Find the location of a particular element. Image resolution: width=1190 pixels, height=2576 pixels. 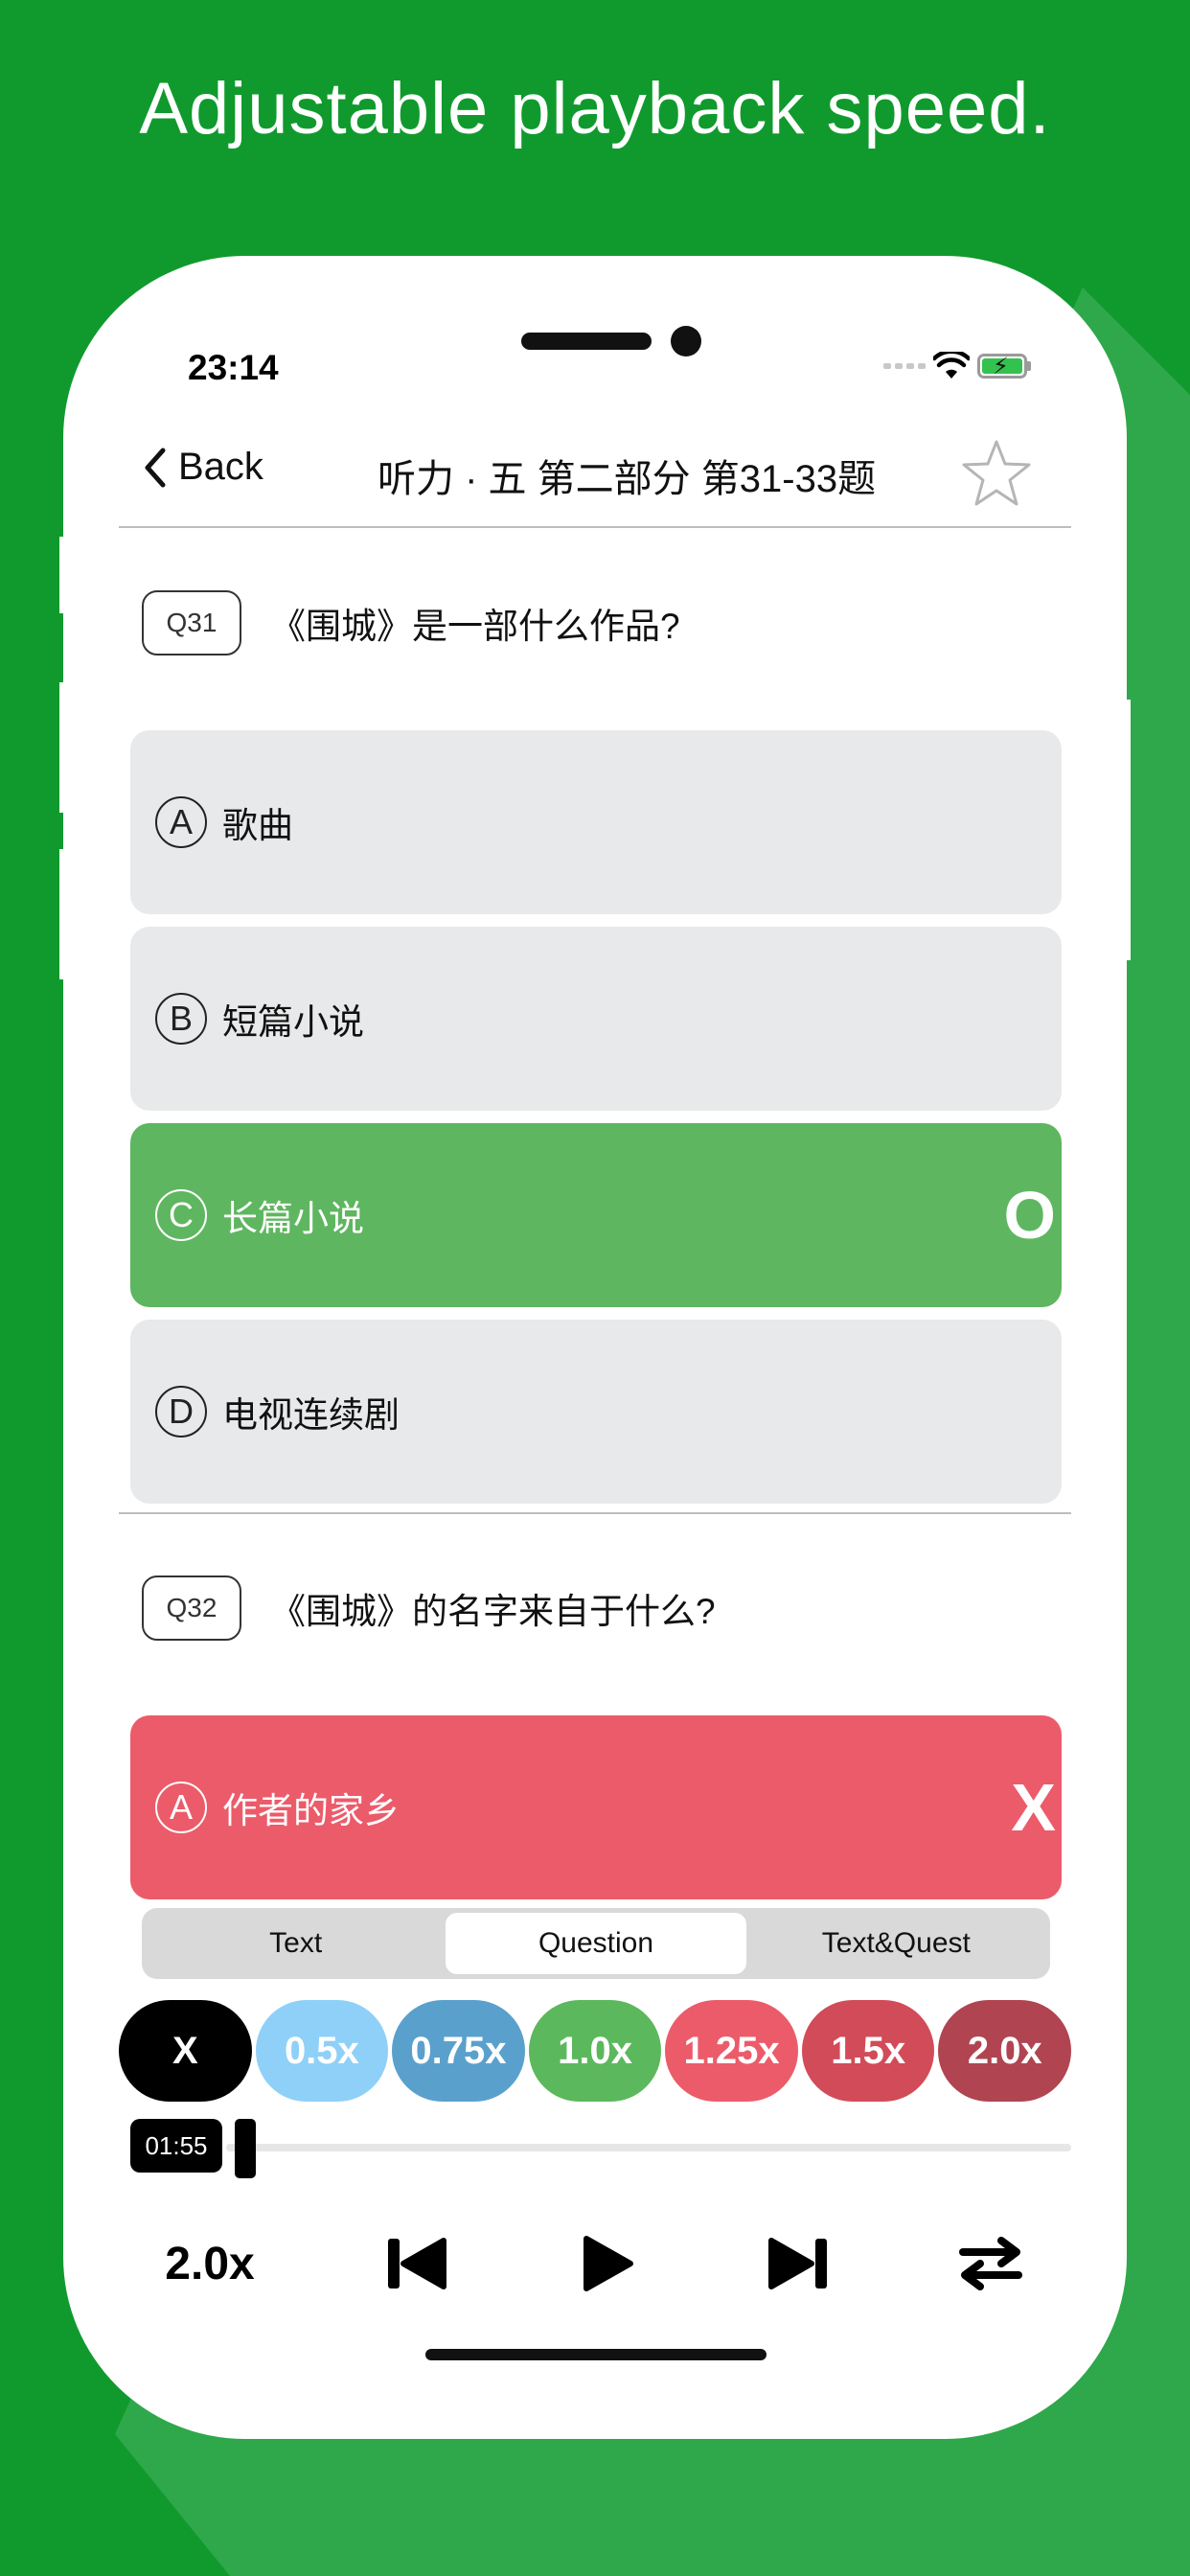

display-mode-segmented-control: Text Question Text&Quest is located at coordinates (596, 1943).